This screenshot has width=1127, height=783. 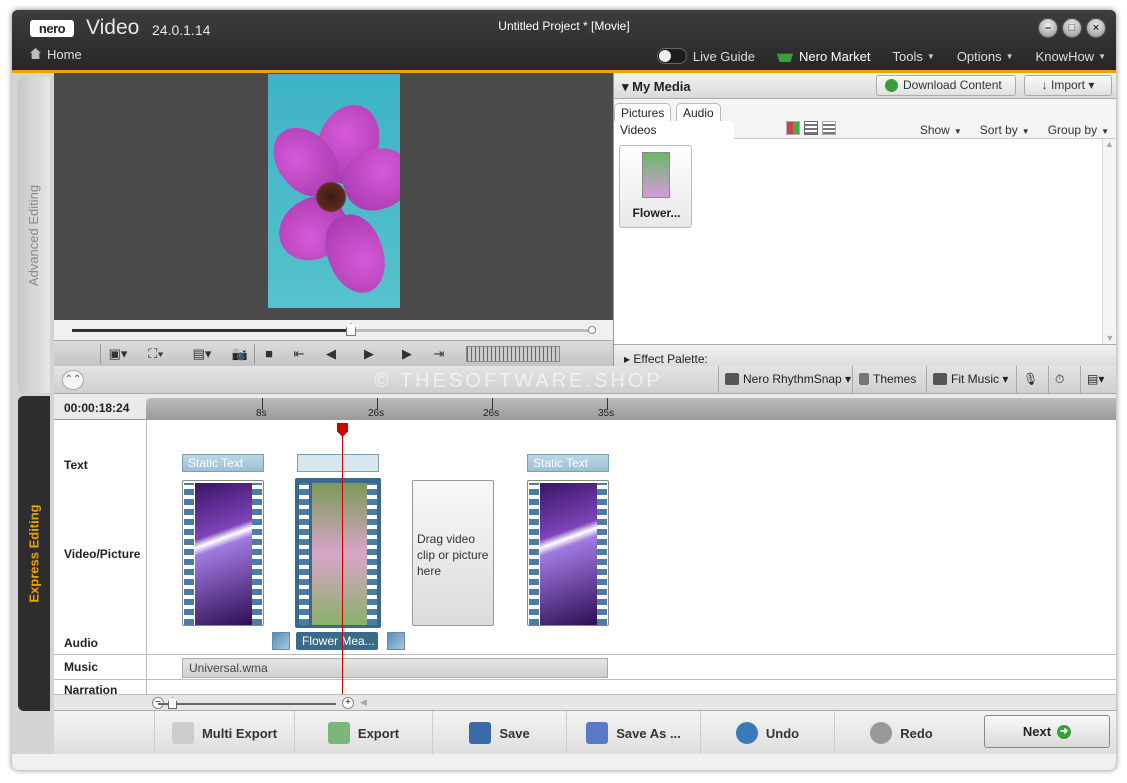 What do you see at coordinates (331, 354) in the screenshot?
I see `previous-frame-icon: ◀` at bounding box center [331, 354].